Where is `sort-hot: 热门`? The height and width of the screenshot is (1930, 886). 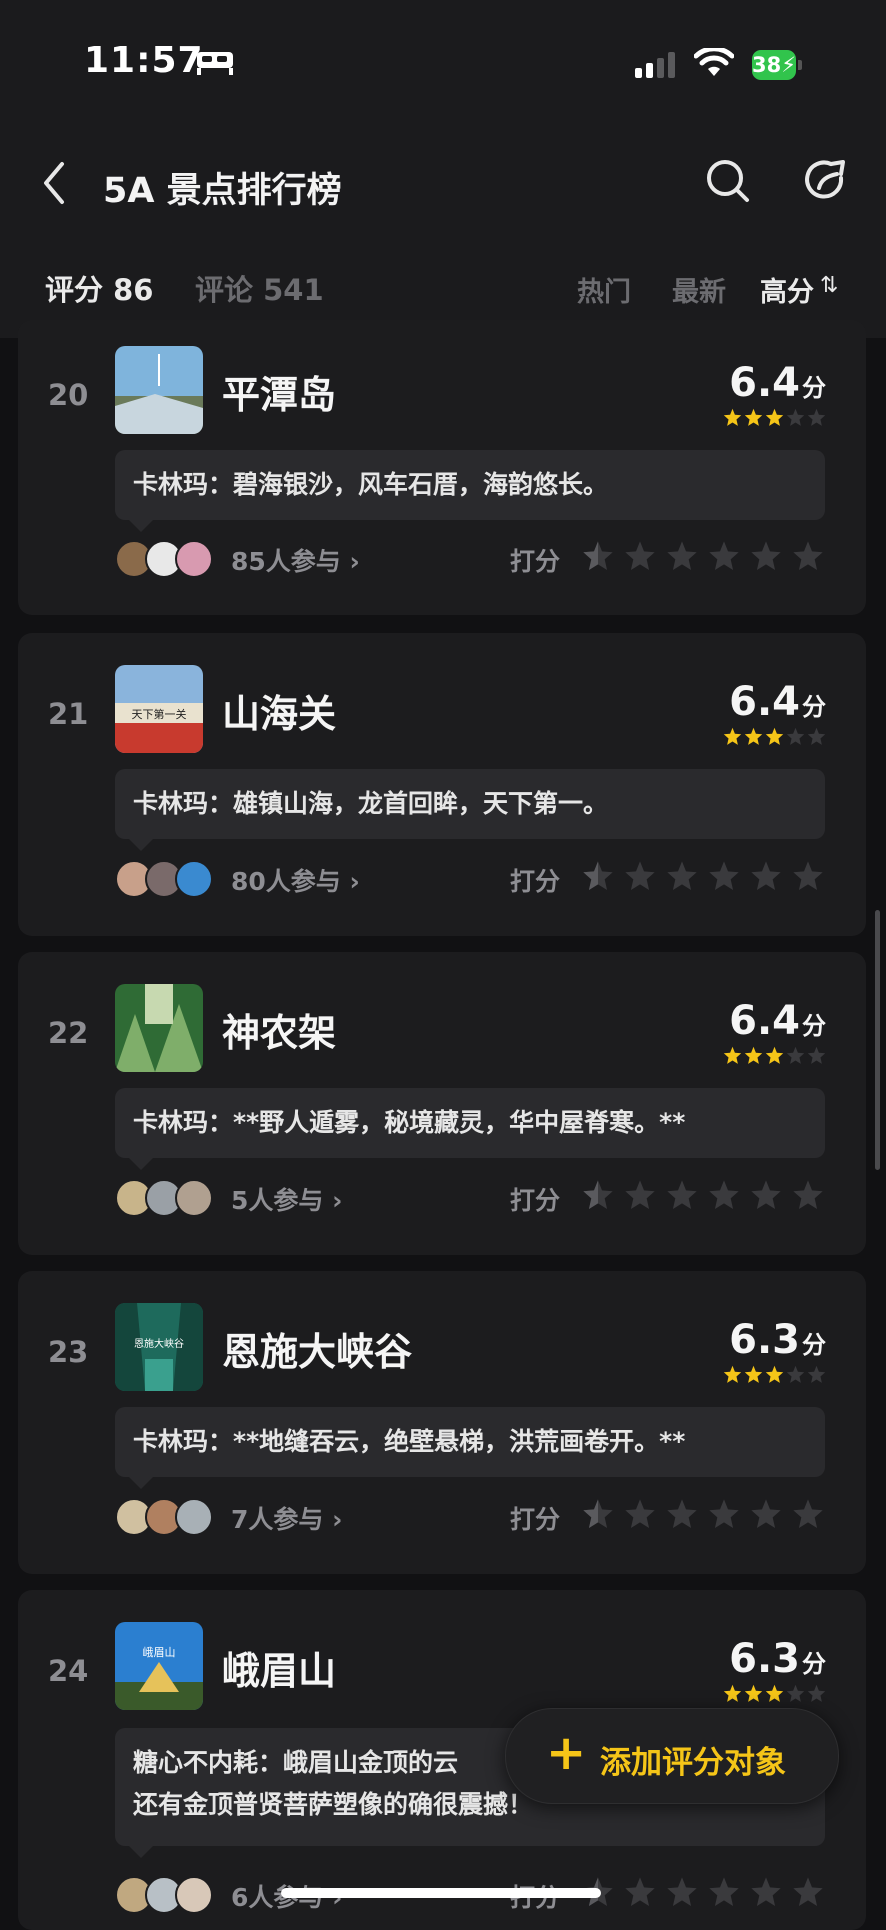
sort-hot: 热门 is located at coordinates (604, 289).